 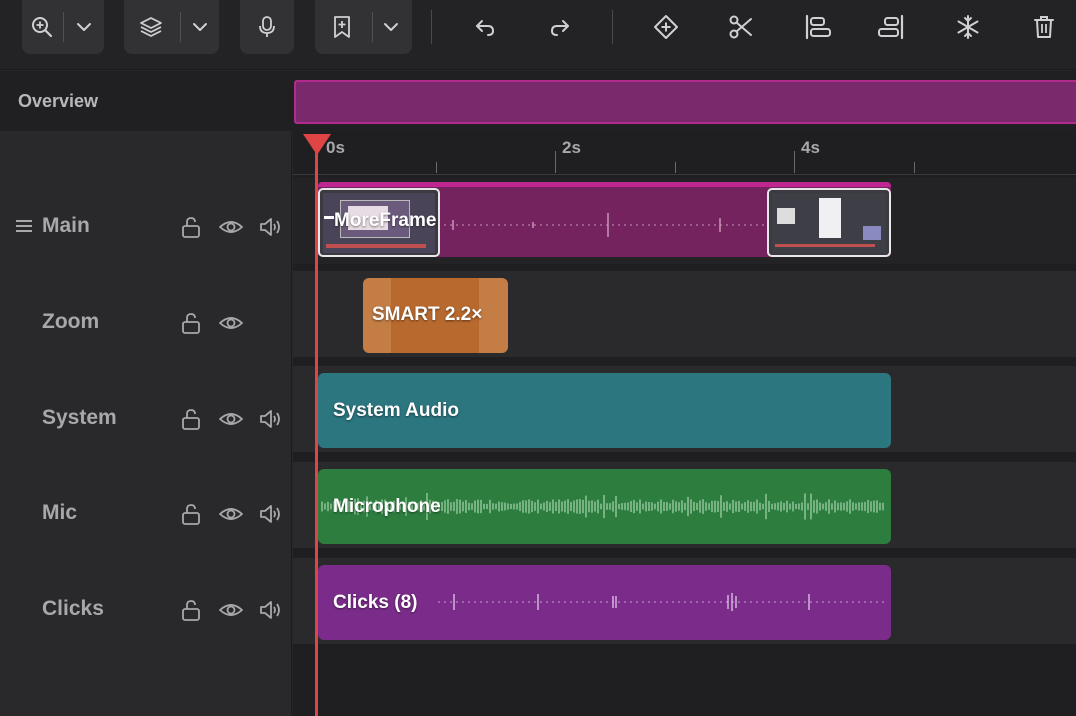 I want to click on zoom-group, so click(x=63, y=27).